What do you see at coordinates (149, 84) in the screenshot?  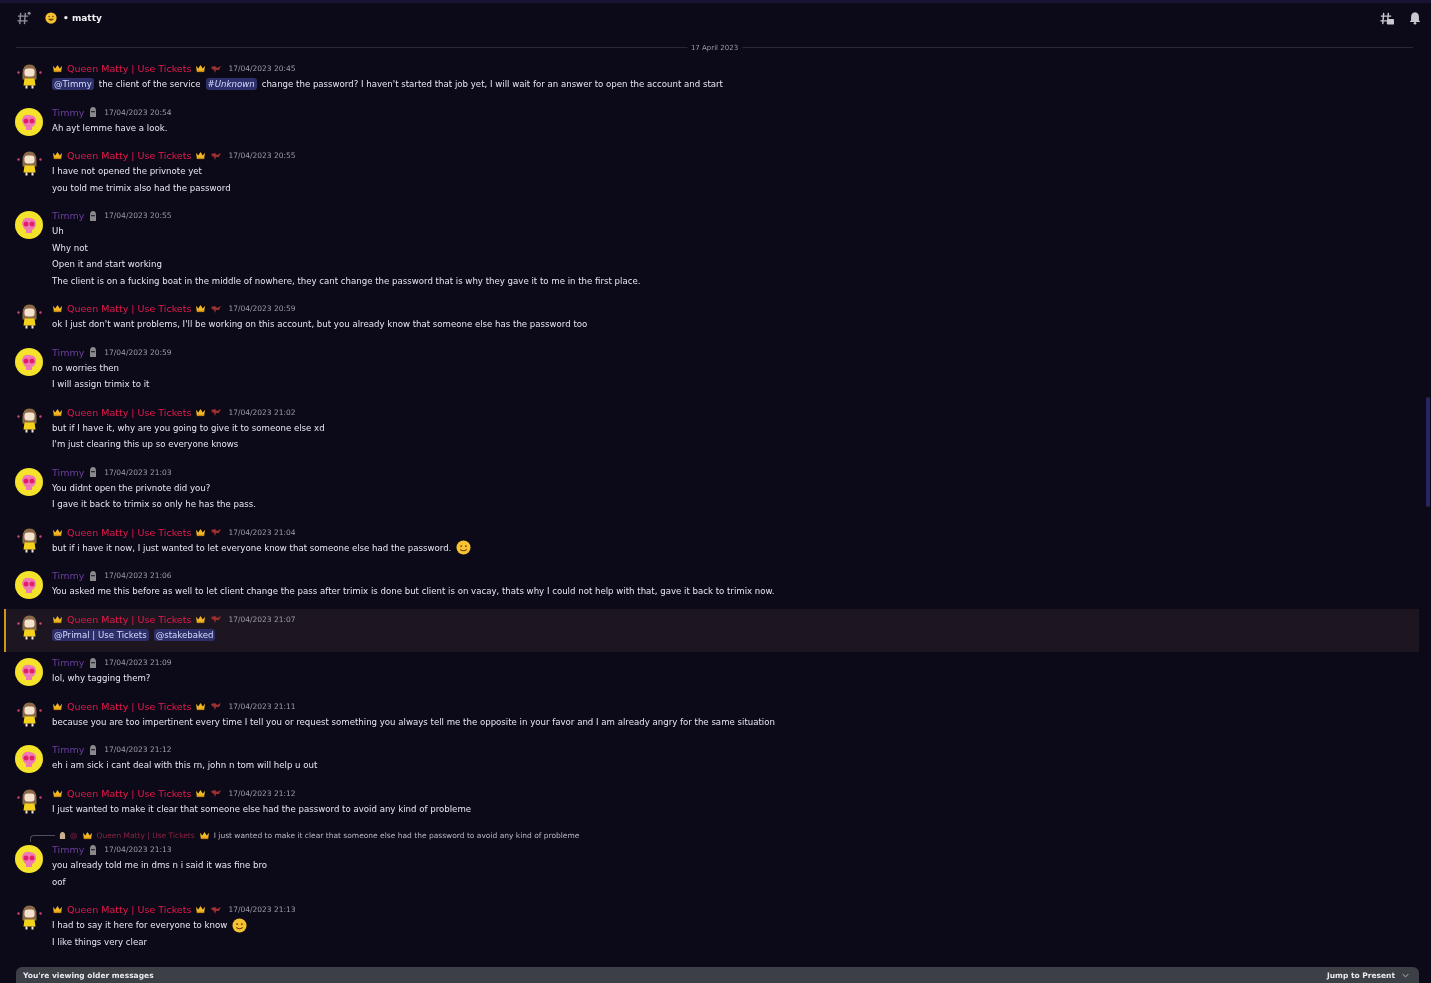 I see `message-text: the client of the service` at bounding box center [149, 84].